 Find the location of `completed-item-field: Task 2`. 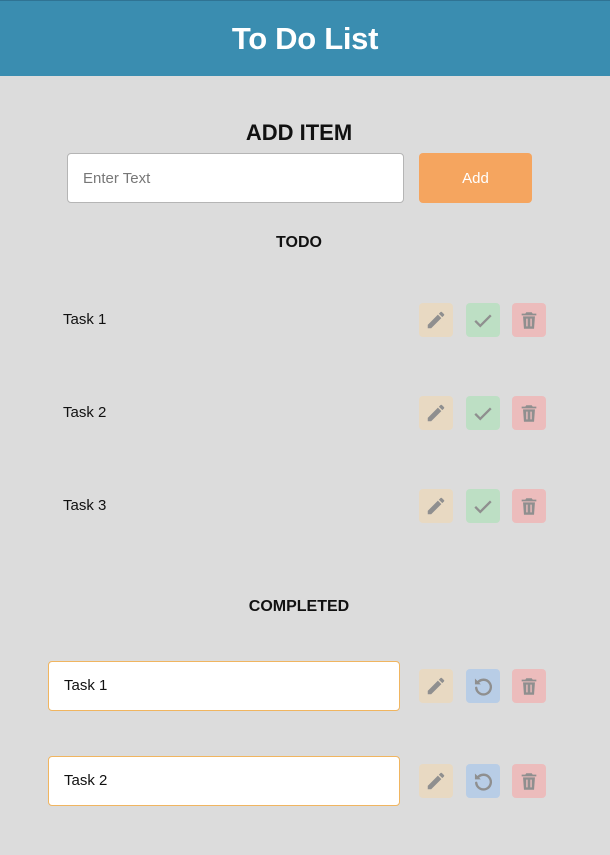

completed-item-field: Task 2 is located at coordinates (224, 781).